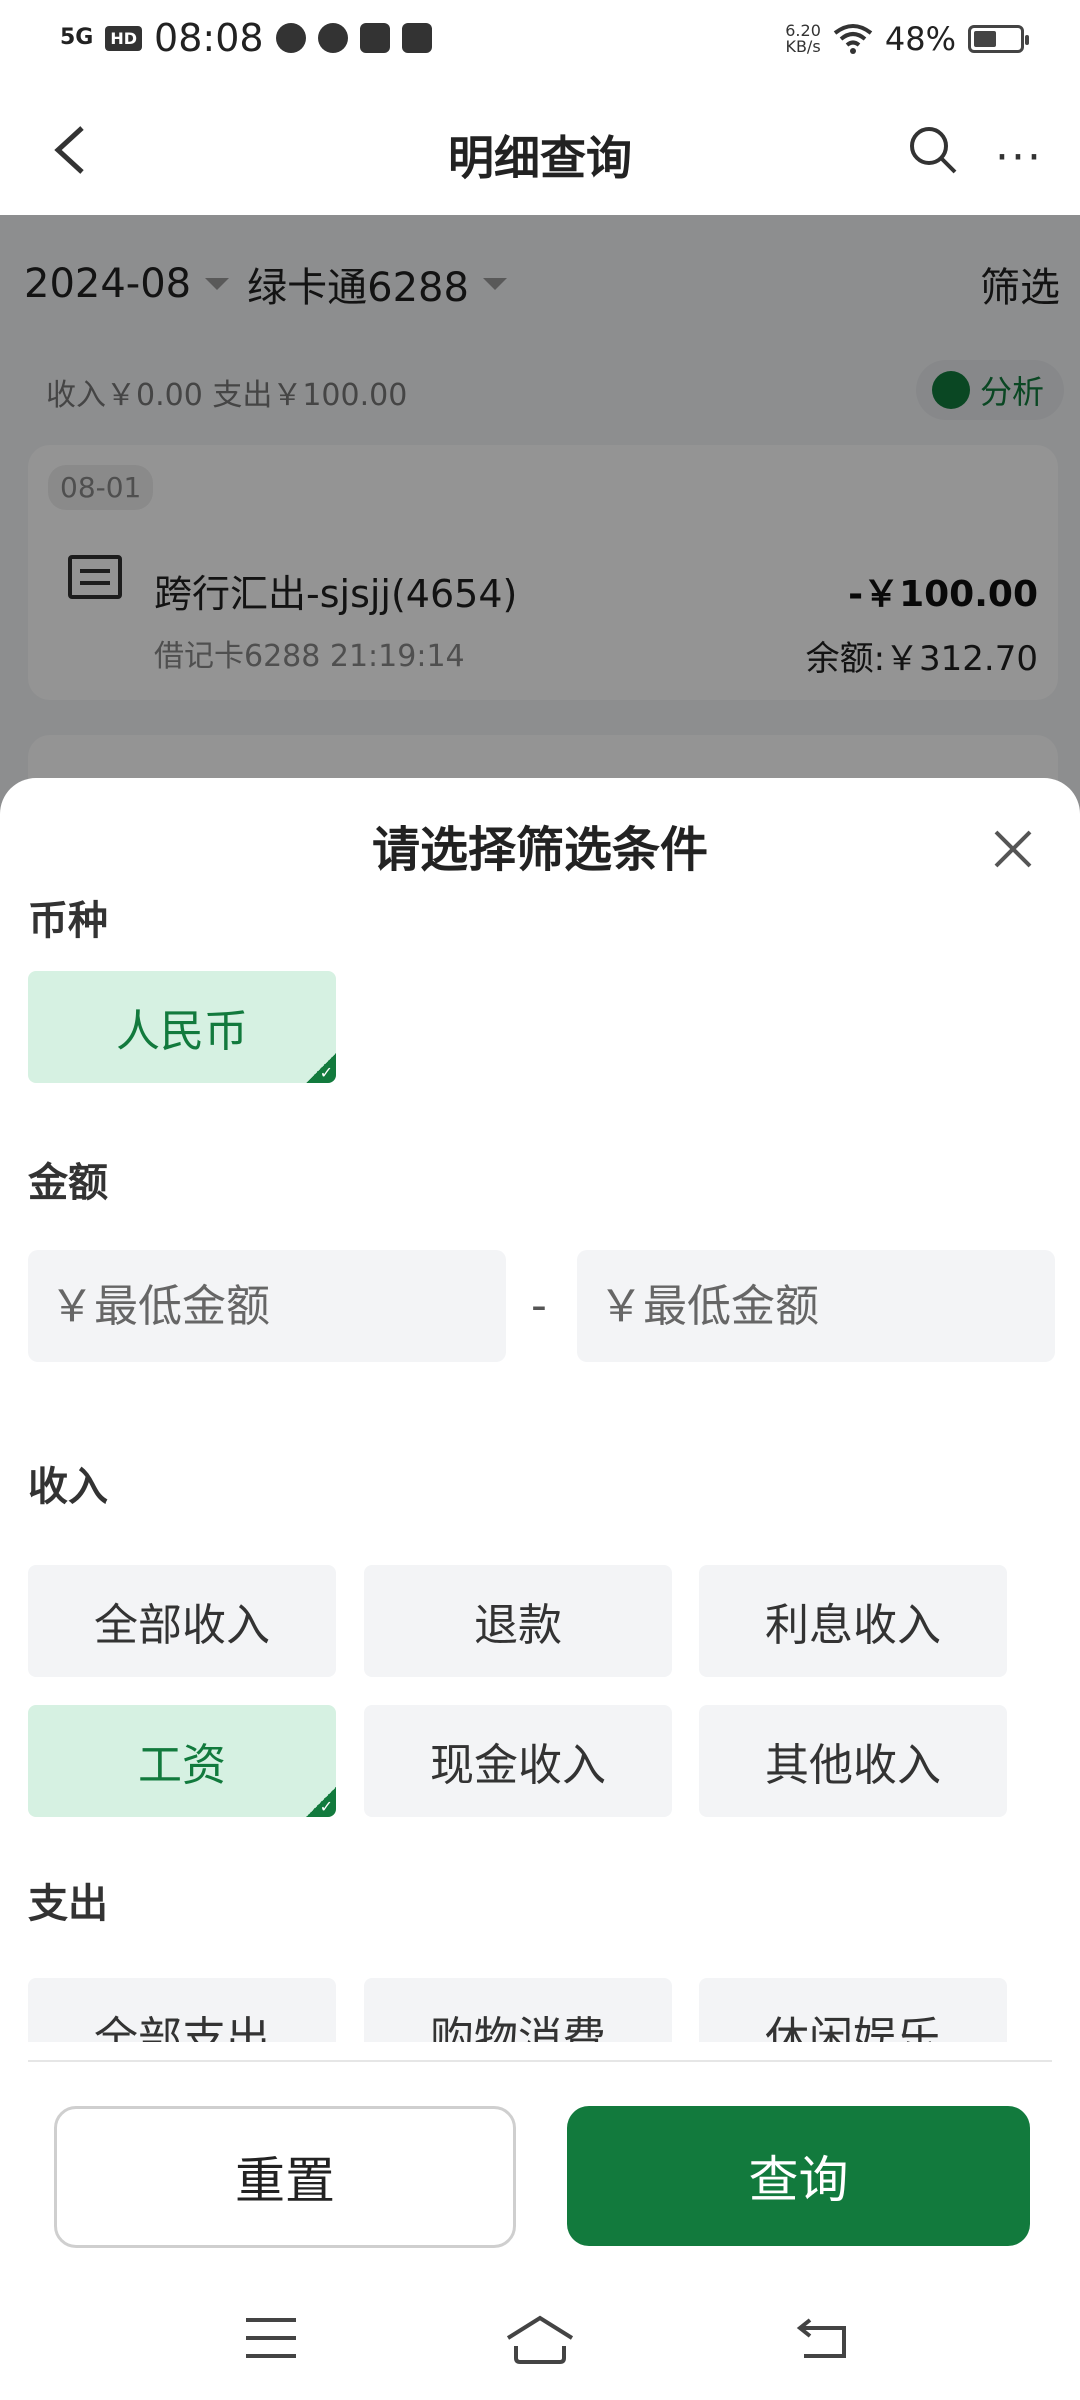 Image resolution: width=1080 pixels, height=2400 pixels. I want to click on shop-app-icon, so click(374, 38).